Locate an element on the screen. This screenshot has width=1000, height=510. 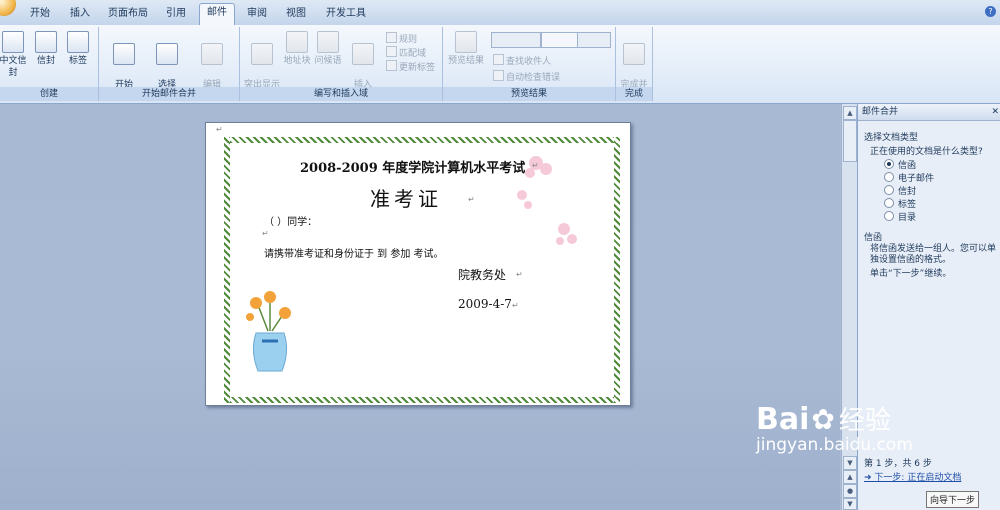
baidu-jingyan-watermark: Bai✿ 经验 jingyan.baidu.com is located at coordinates (834, 427).